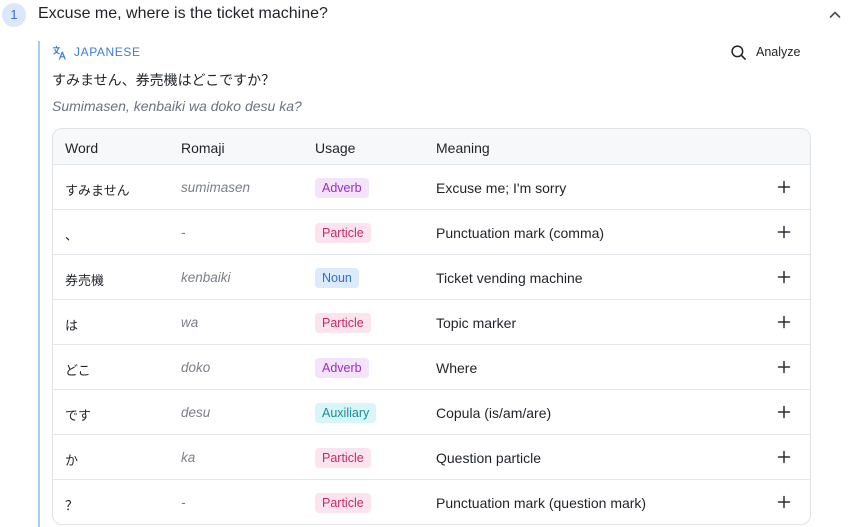 The image size is (849, 527). I want to click on analyze-label: Analyze, so click(778, 52).